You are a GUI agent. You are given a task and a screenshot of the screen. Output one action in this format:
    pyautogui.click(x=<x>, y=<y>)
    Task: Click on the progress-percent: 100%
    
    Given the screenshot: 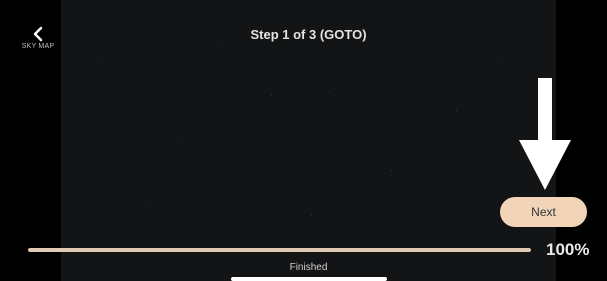 What is the action you would take?
    pyautogui.click(x=568, y=249)
    